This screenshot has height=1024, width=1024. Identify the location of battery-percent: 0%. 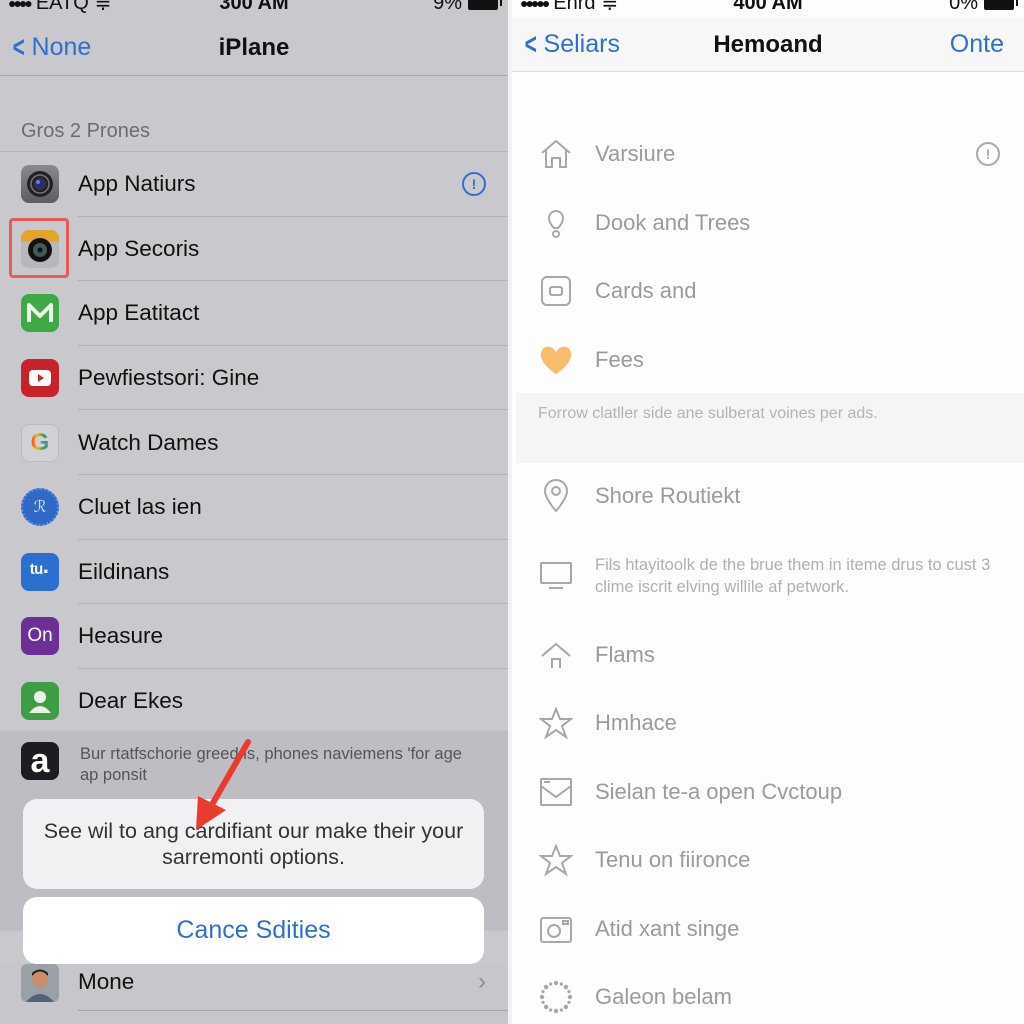
(963, 7).